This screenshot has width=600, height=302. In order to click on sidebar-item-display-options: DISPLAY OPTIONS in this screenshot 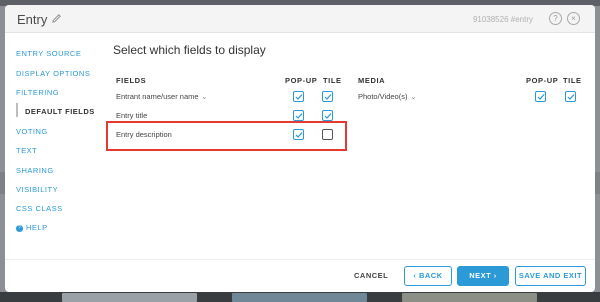, I will do `click(53, 73)`.